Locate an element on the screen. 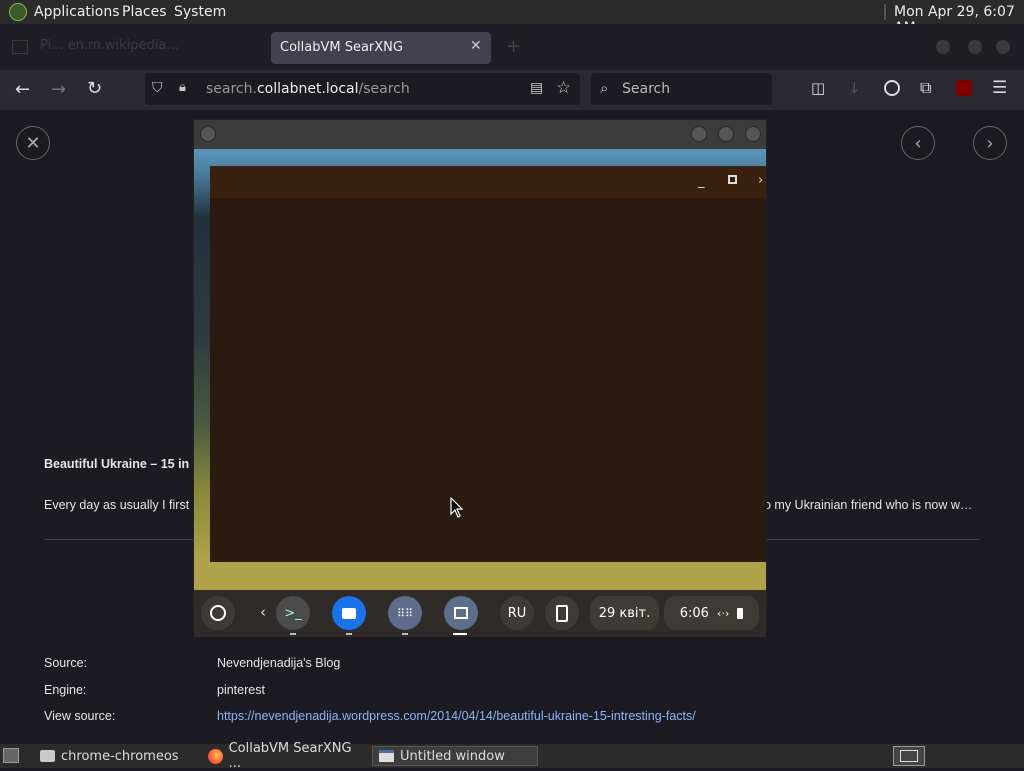 This screenshot has height=771, width=1024. tab-list-icon is located at coordinates (943, 47).